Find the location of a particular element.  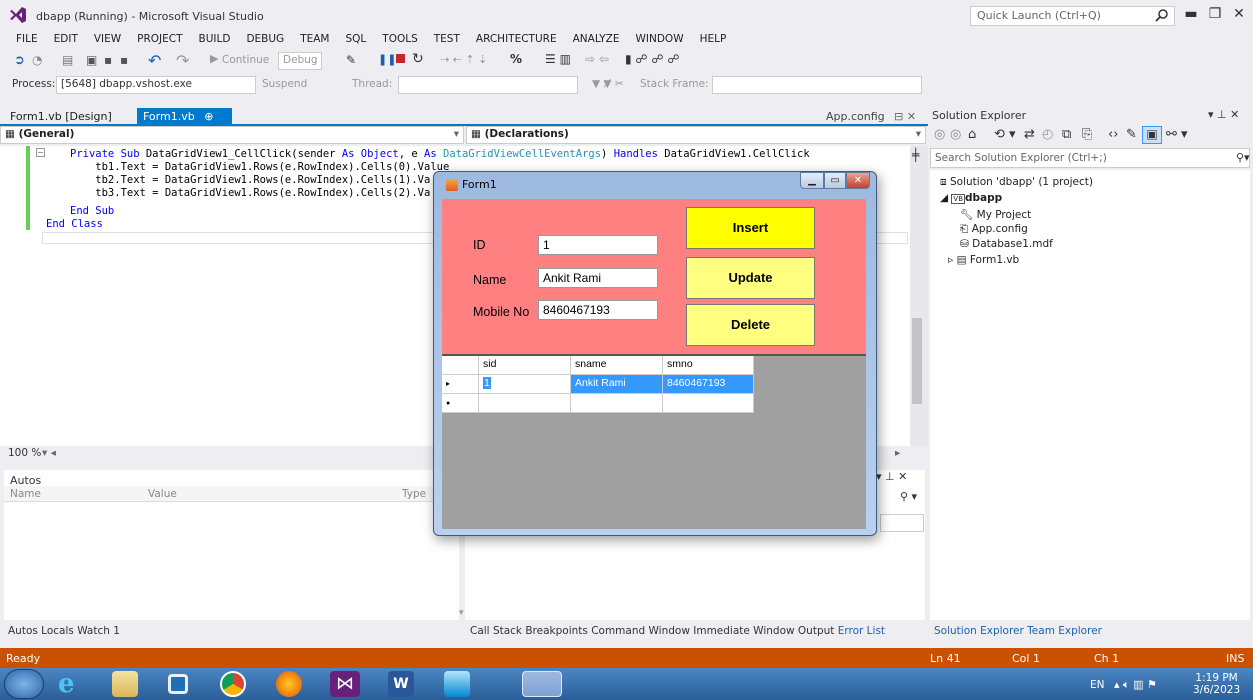

zoom-dropdown-icon: ▾ ◂ is located at coordinates (49, 453).